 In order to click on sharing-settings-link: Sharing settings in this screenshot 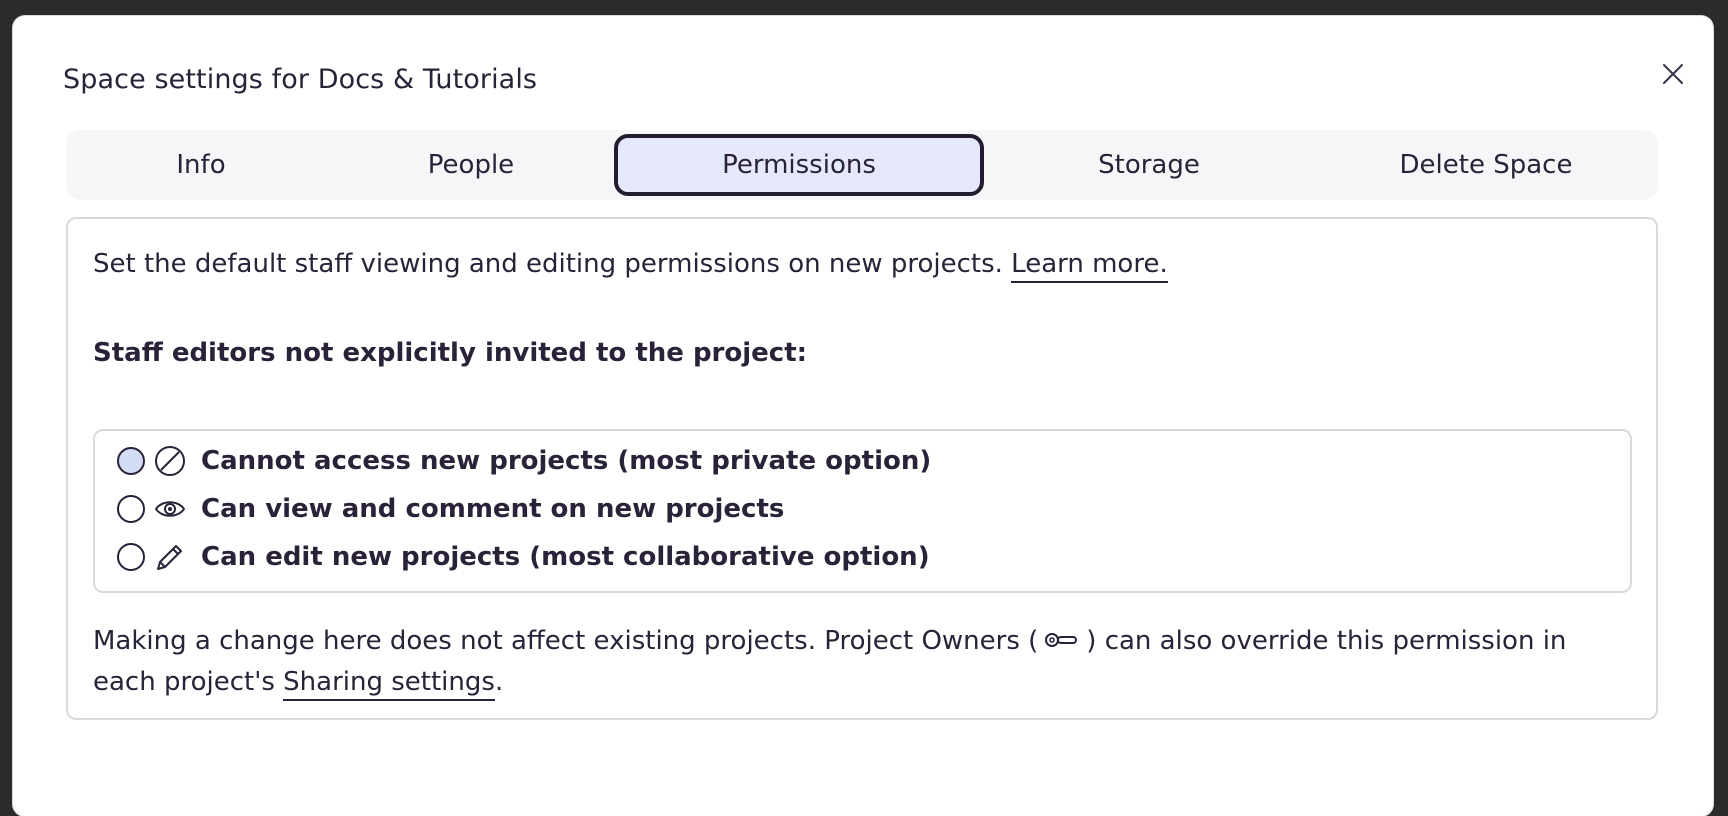, I will do `click(389, 683)`.